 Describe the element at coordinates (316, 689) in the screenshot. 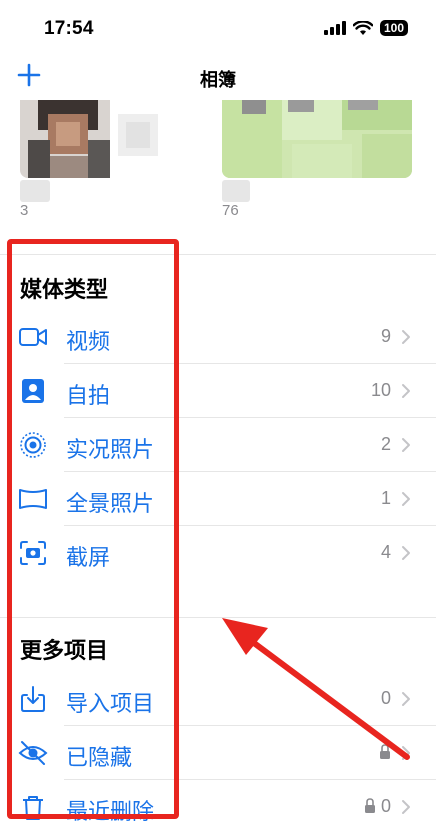

I see `annotation-arrow` at that location.